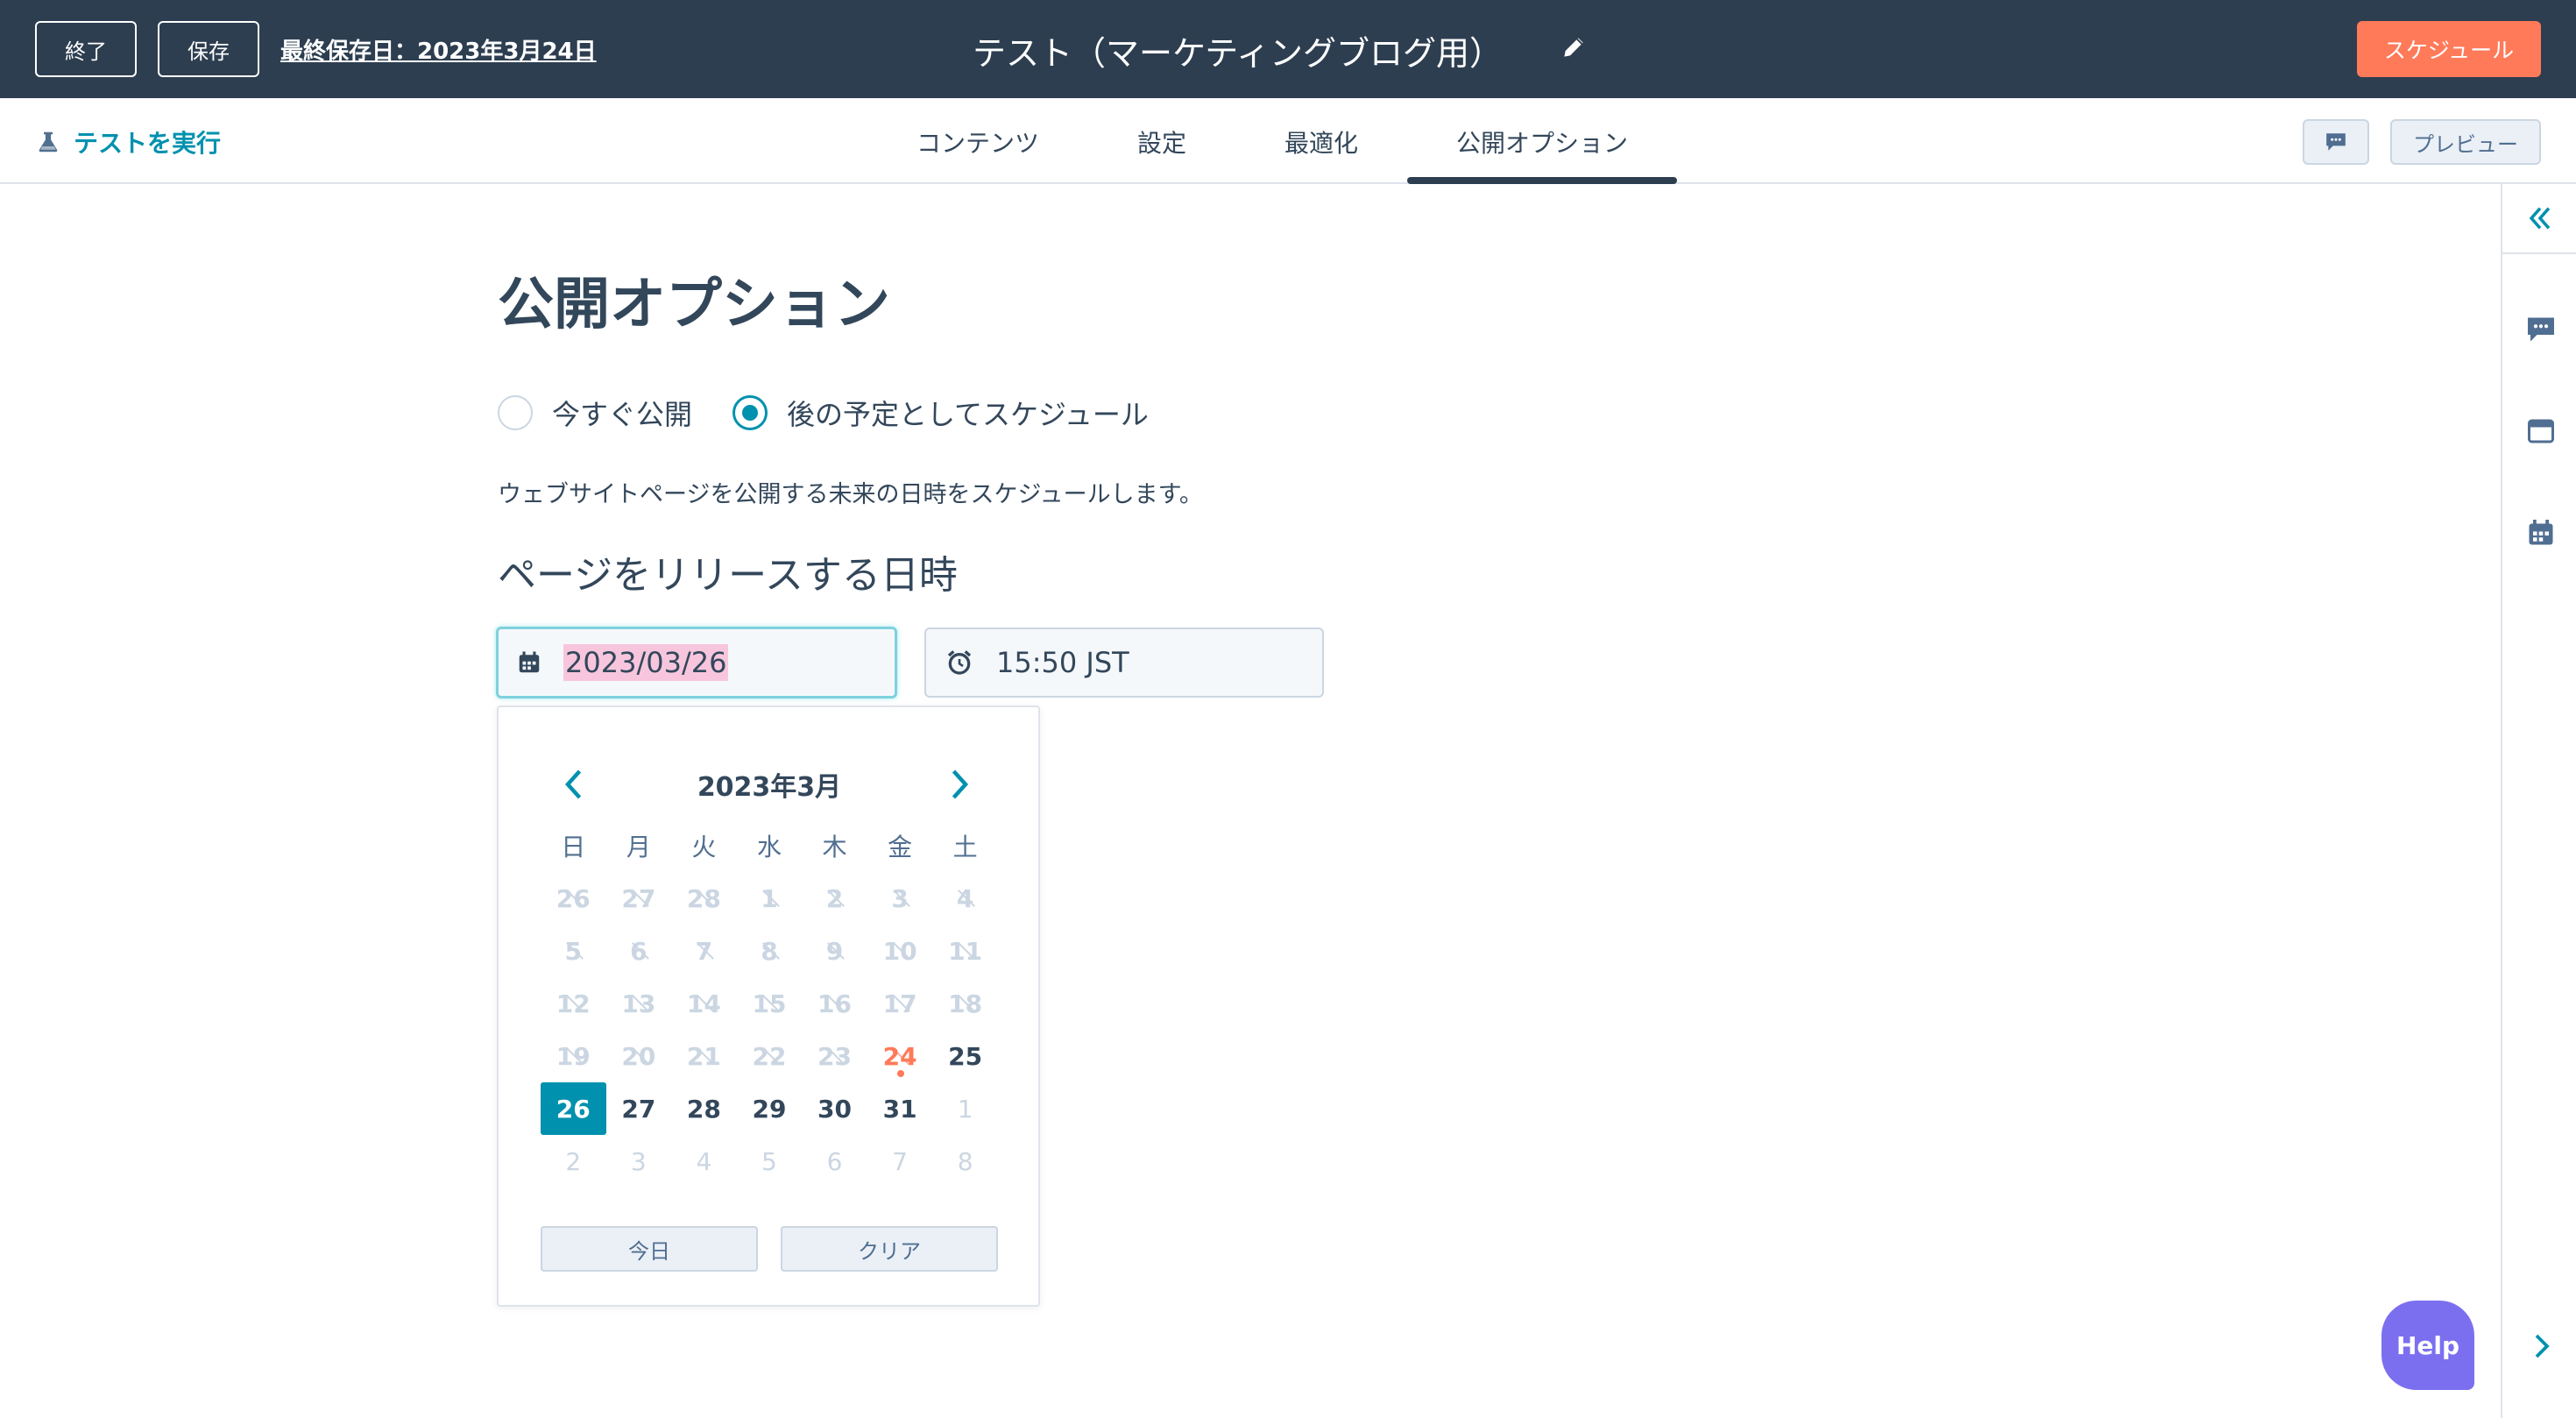 The image size is (2576, 1418). What do you see at coordinates (1161, 142) in the screenshot?
I see `tab-settings: 設定` at bounding box center [1161, 142].